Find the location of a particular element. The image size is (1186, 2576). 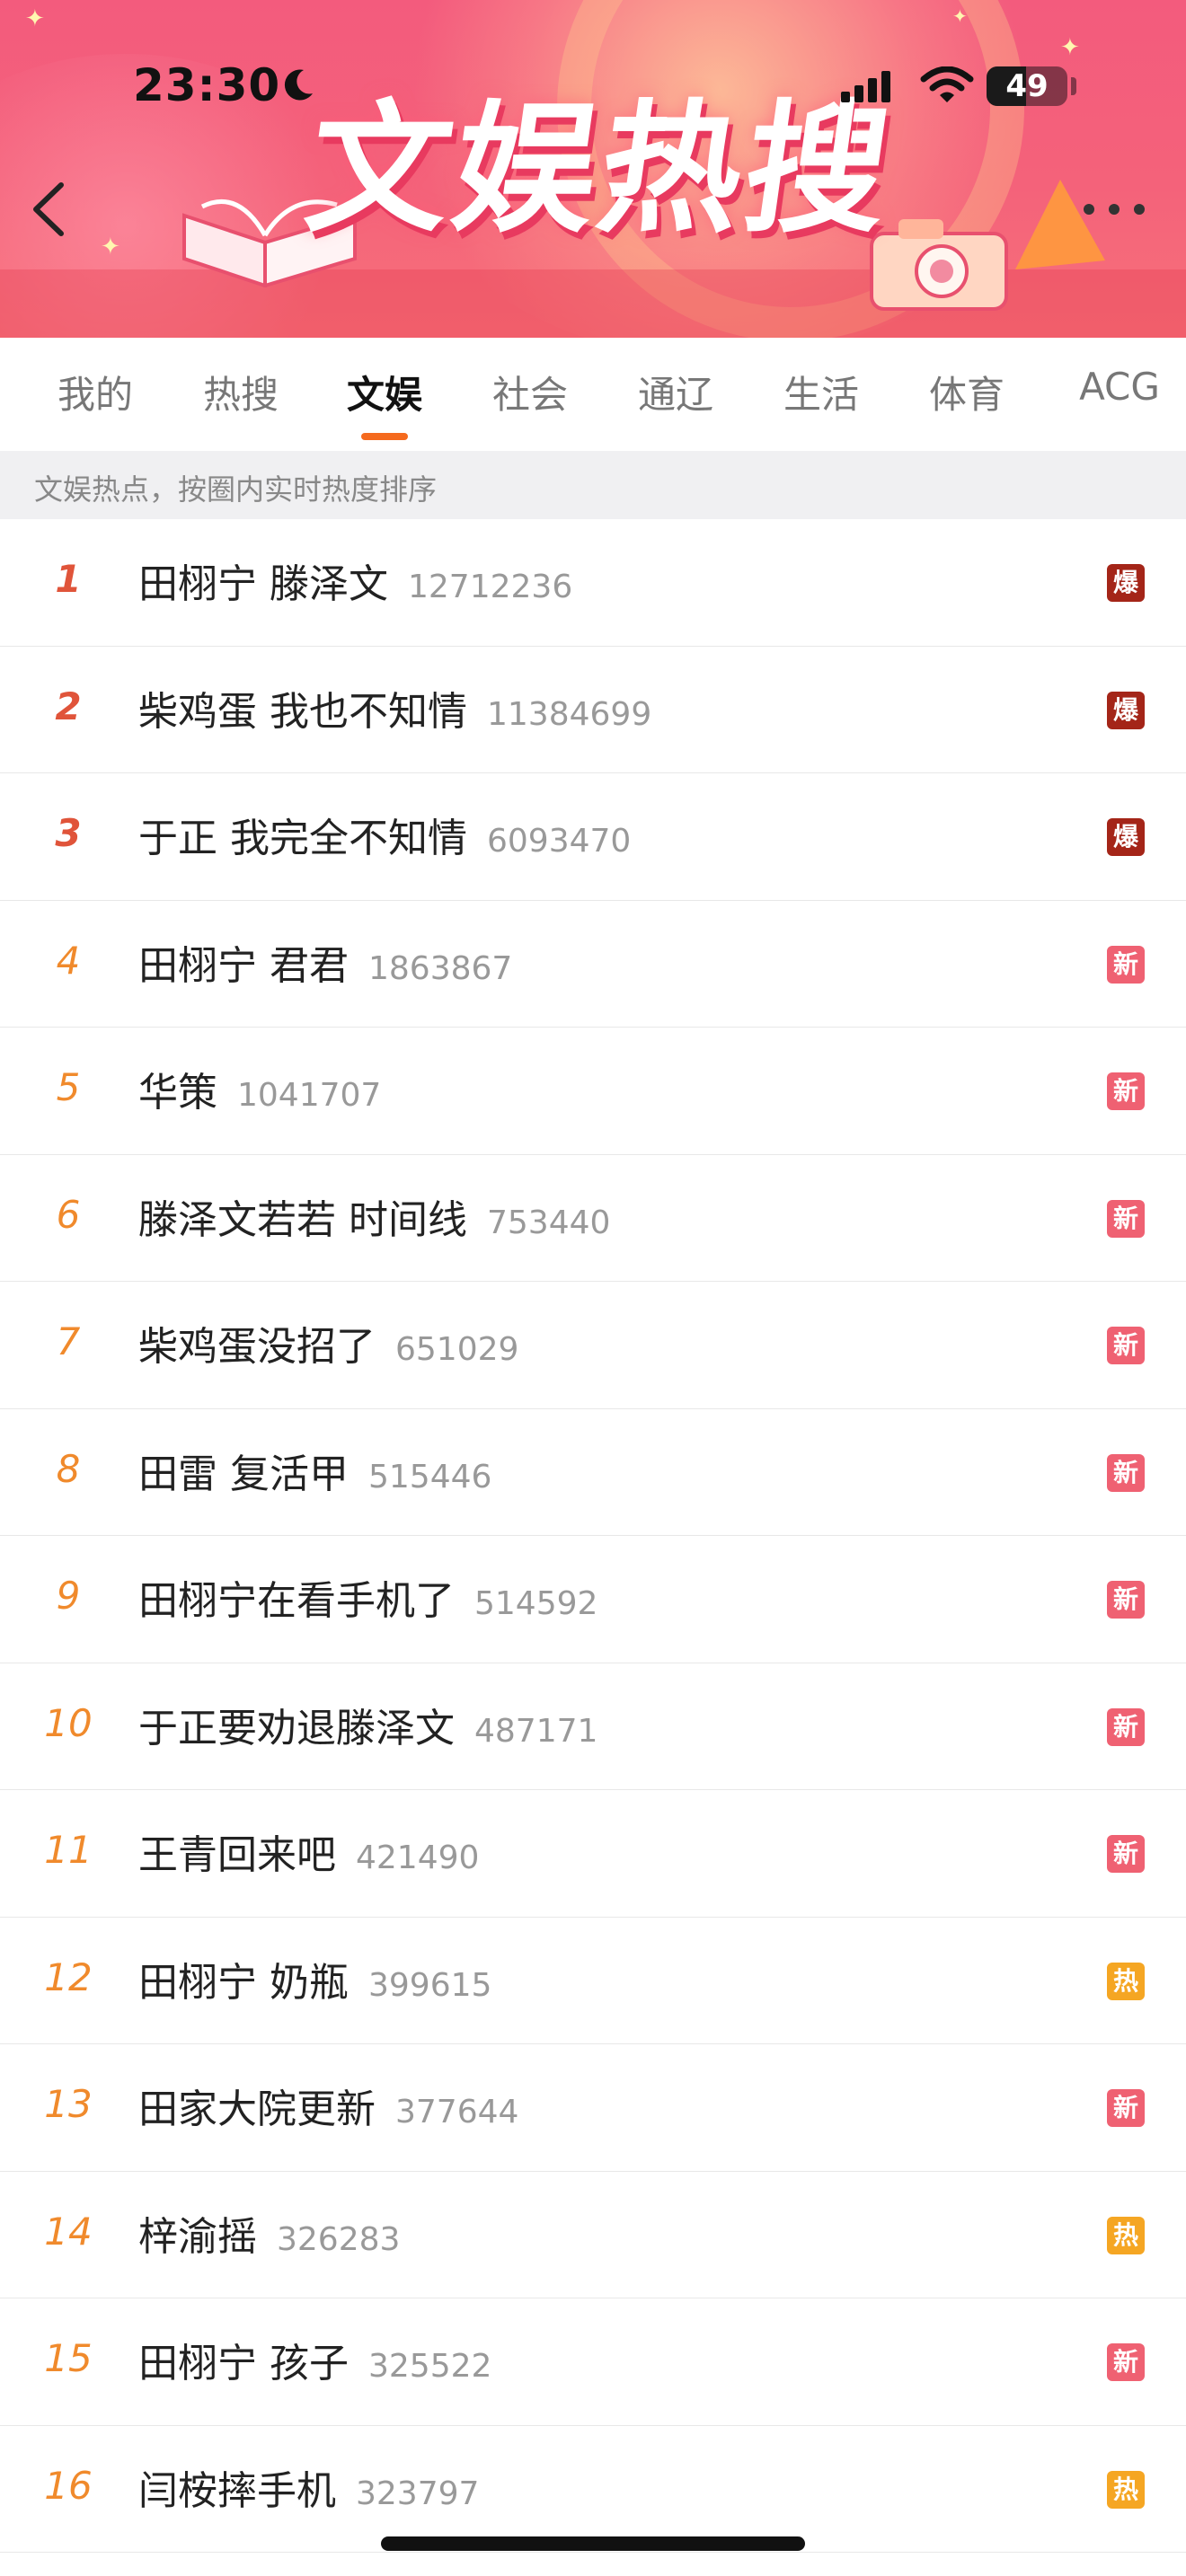

list-item: 8 田雷 复活甲 515446 新 is located at coordinates (593, 1472).